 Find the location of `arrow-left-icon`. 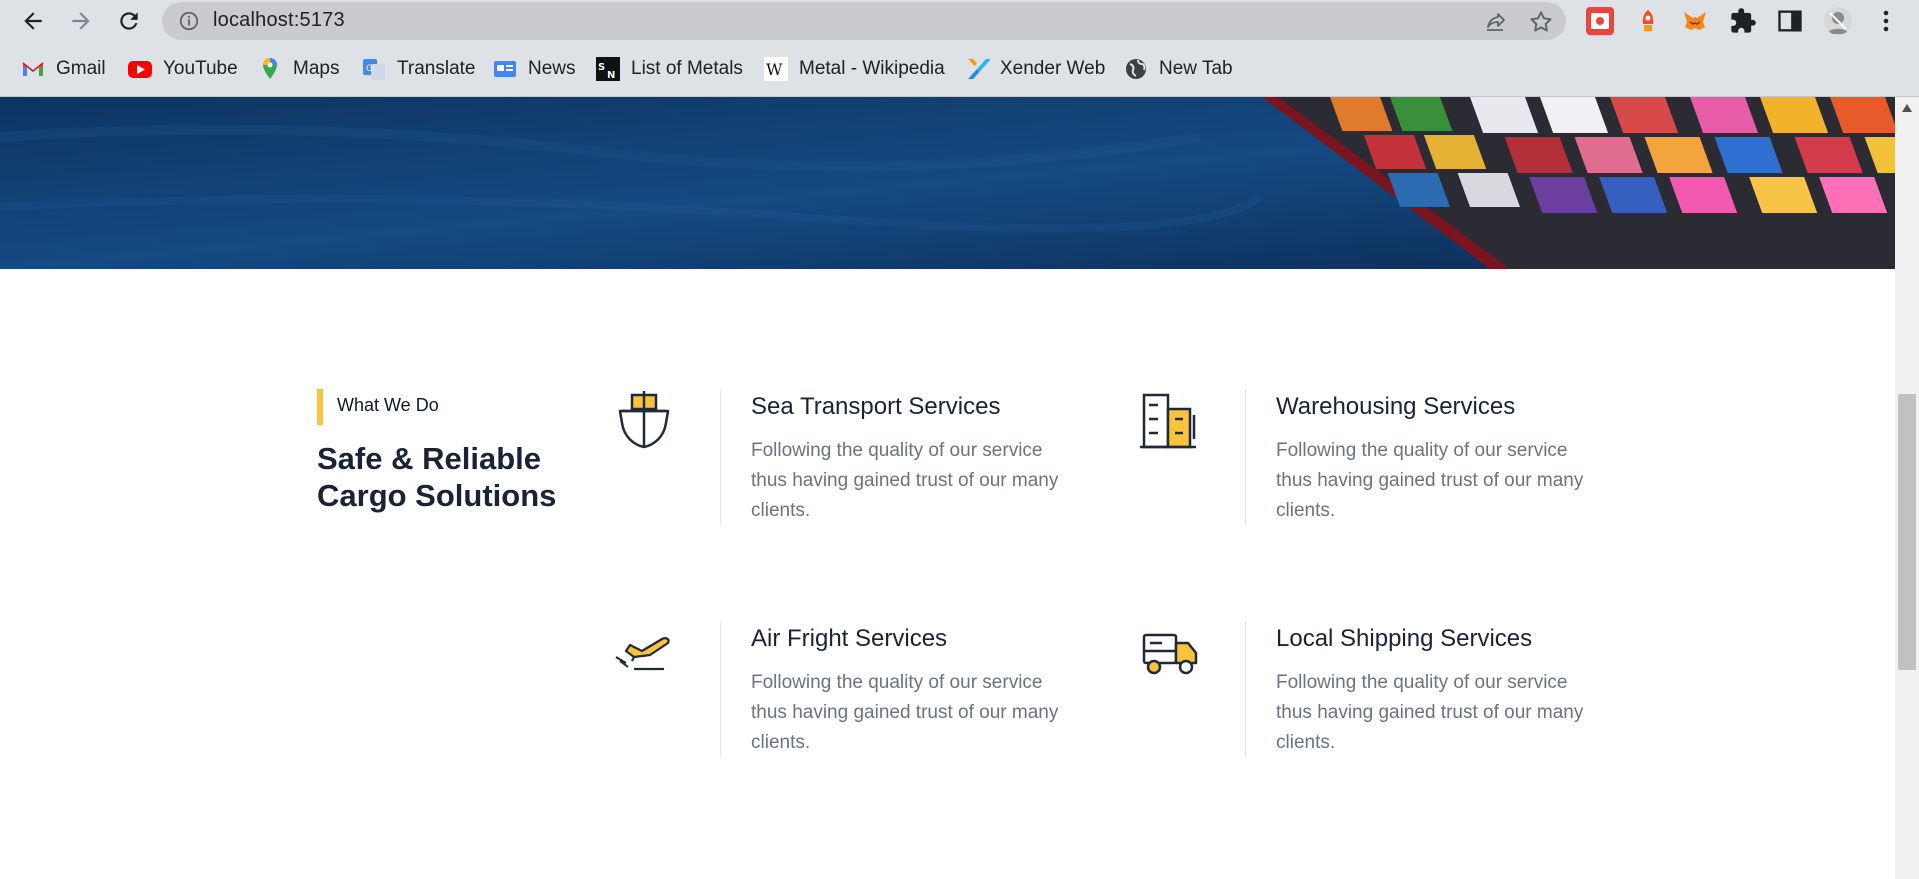

arrow-left-icon is located at coordinates (33, 21).